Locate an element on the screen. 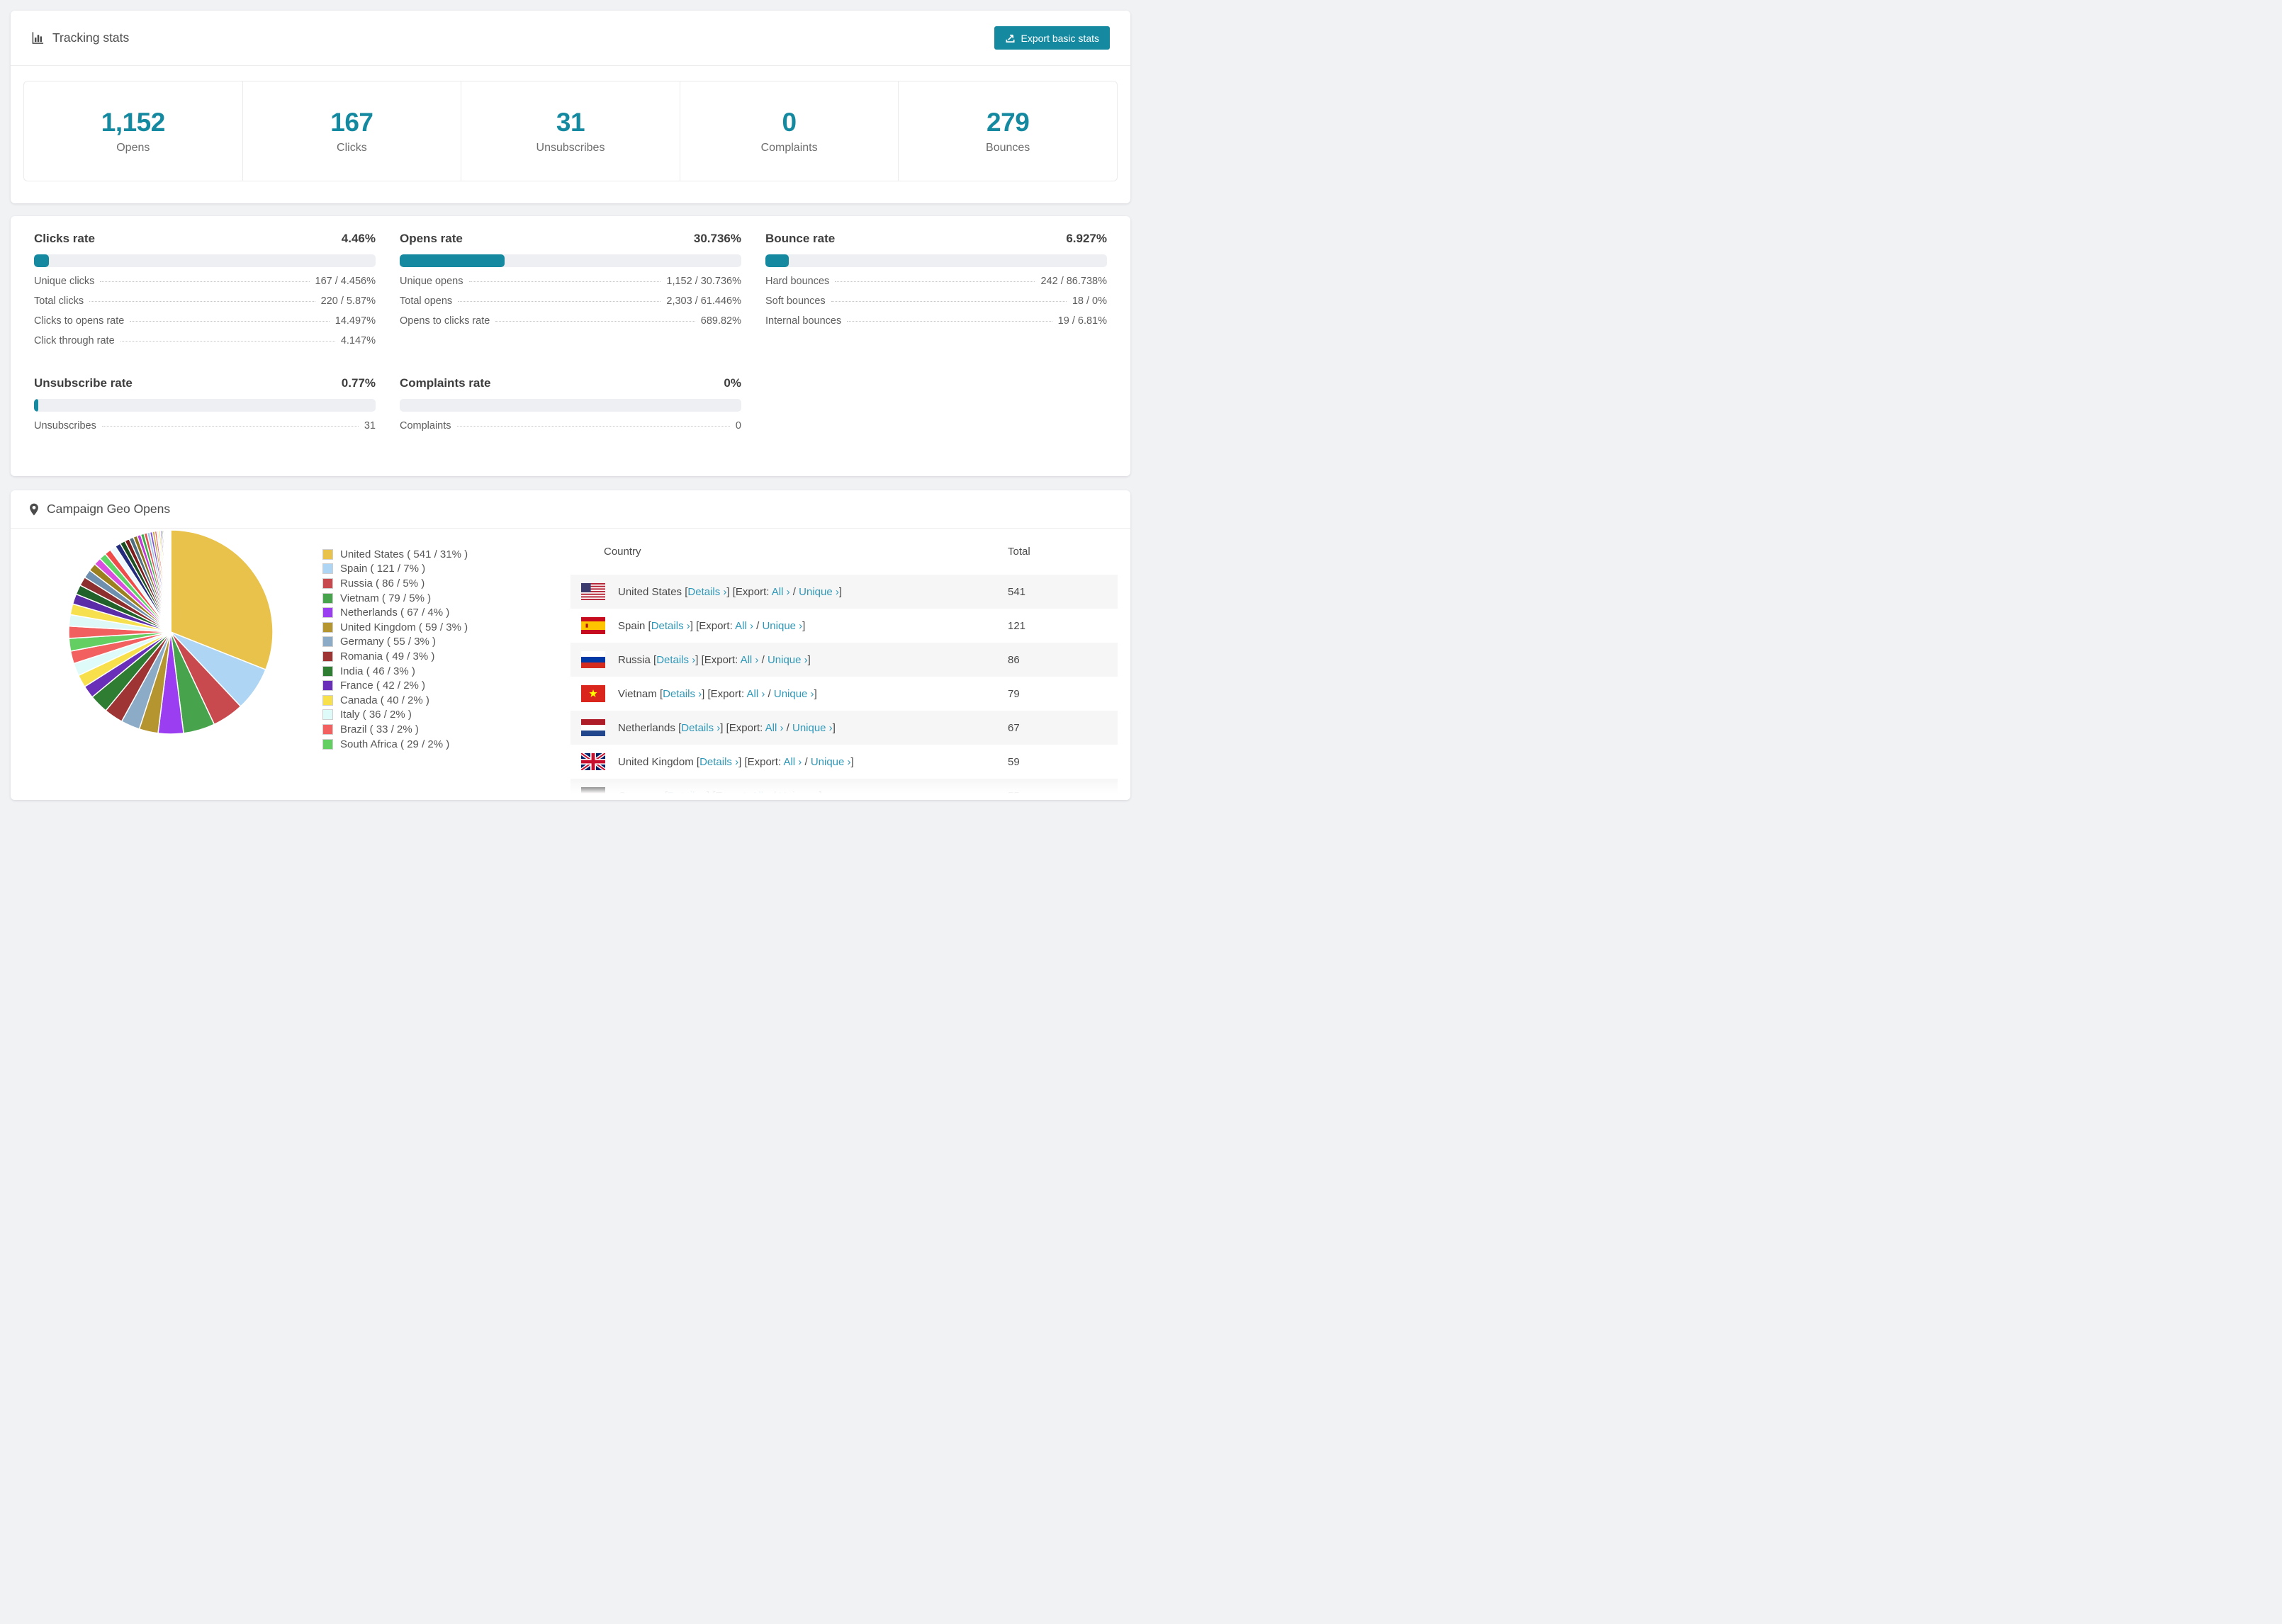 The height and width of the screenshot is (1624, 2282). rate-row-value: 18 / 0% is located at coordinates (1089, 301).